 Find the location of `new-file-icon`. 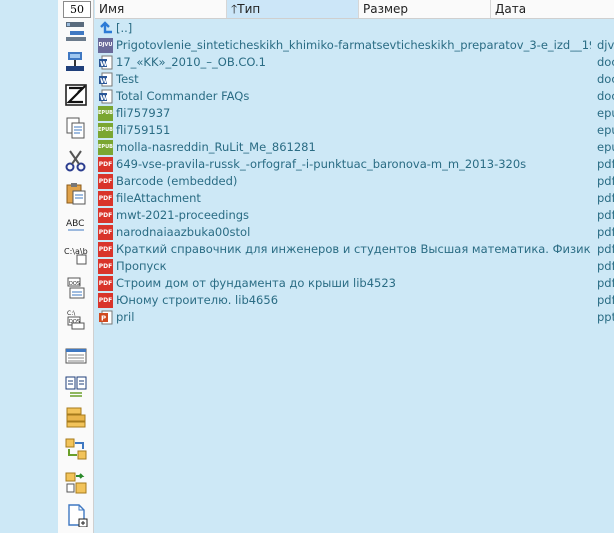

new-file-icon is located at coordinates (78, 515).